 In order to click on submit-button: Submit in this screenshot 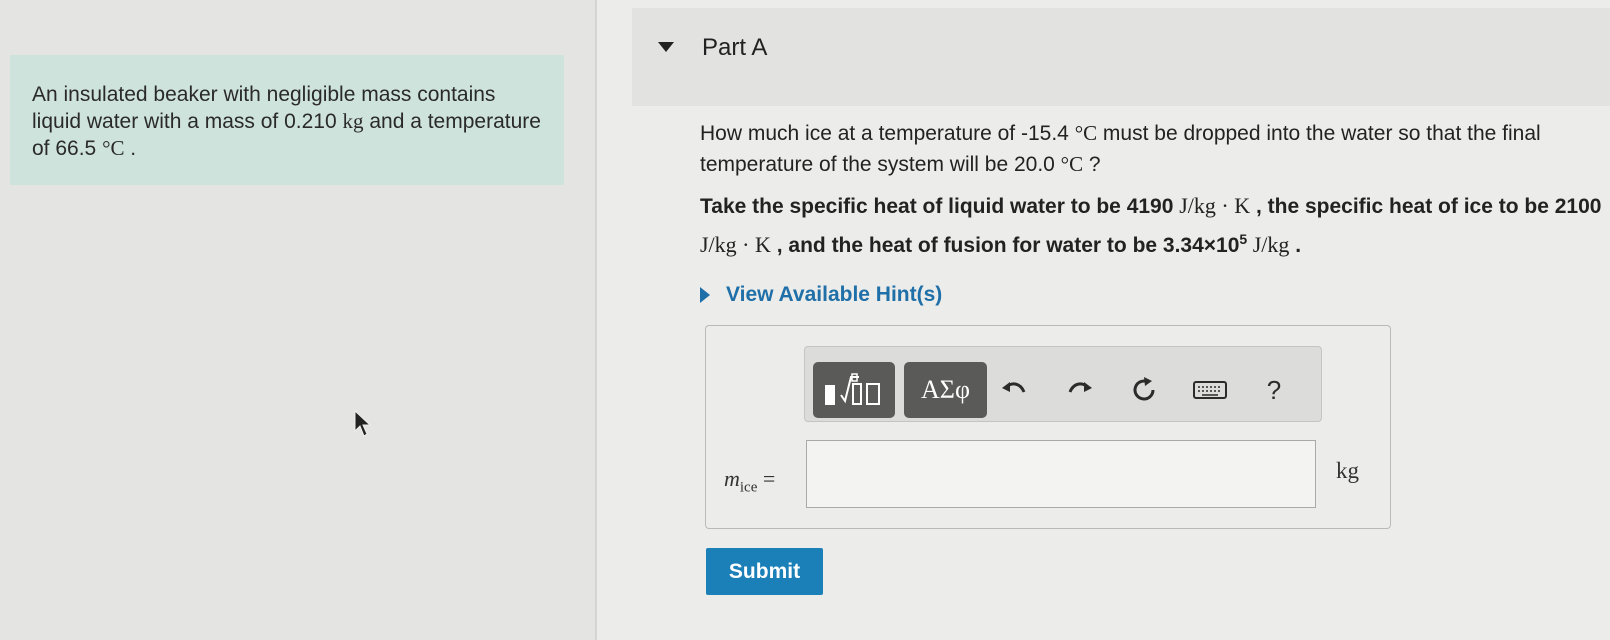, I will do `click(764, 571)`.